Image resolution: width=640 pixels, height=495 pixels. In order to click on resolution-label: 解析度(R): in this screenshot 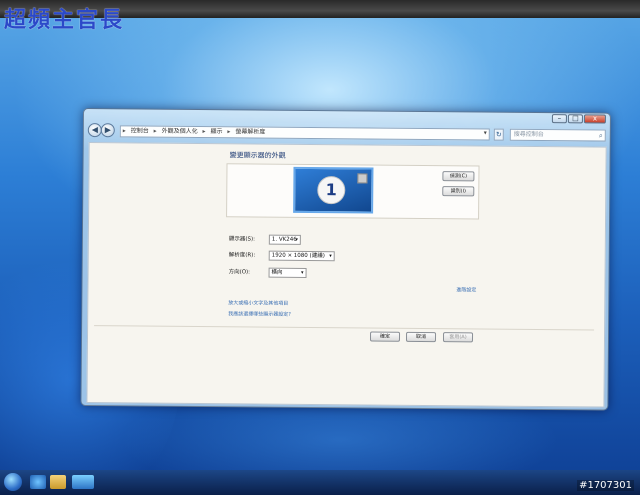, I will do `click(242, 255)`.